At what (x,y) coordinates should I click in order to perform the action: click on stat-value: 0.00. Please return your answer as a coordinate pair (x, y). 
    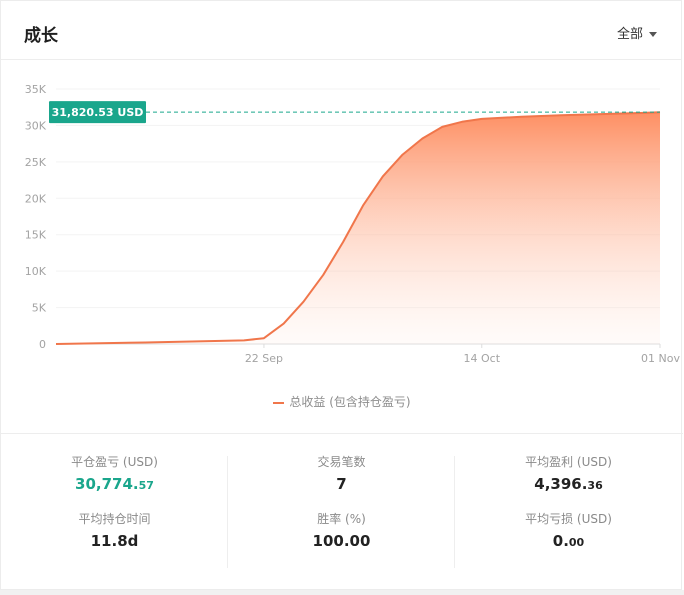
    Looking at the image, I should click on (568, 542).